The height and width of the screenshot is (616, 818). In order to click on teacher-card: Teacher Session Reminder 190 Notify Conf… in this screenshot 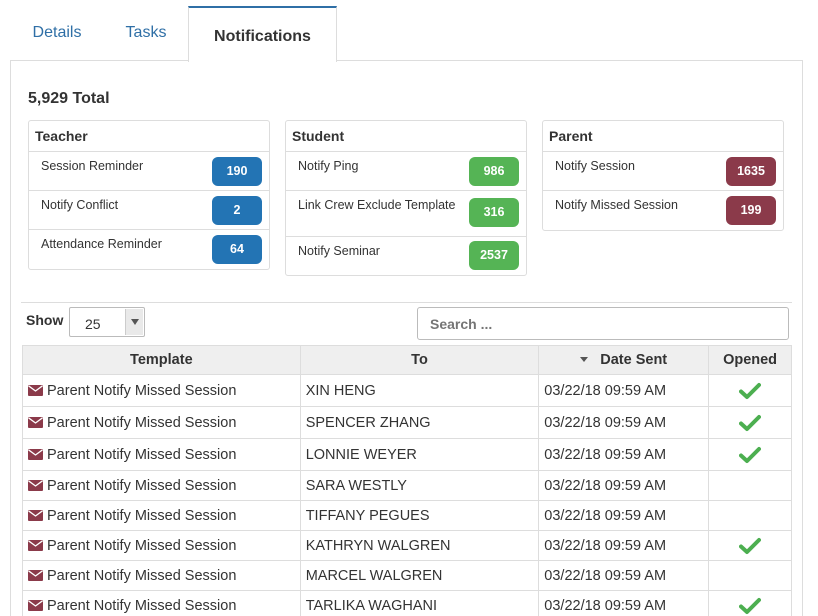, I will do `click(149, 195)`.